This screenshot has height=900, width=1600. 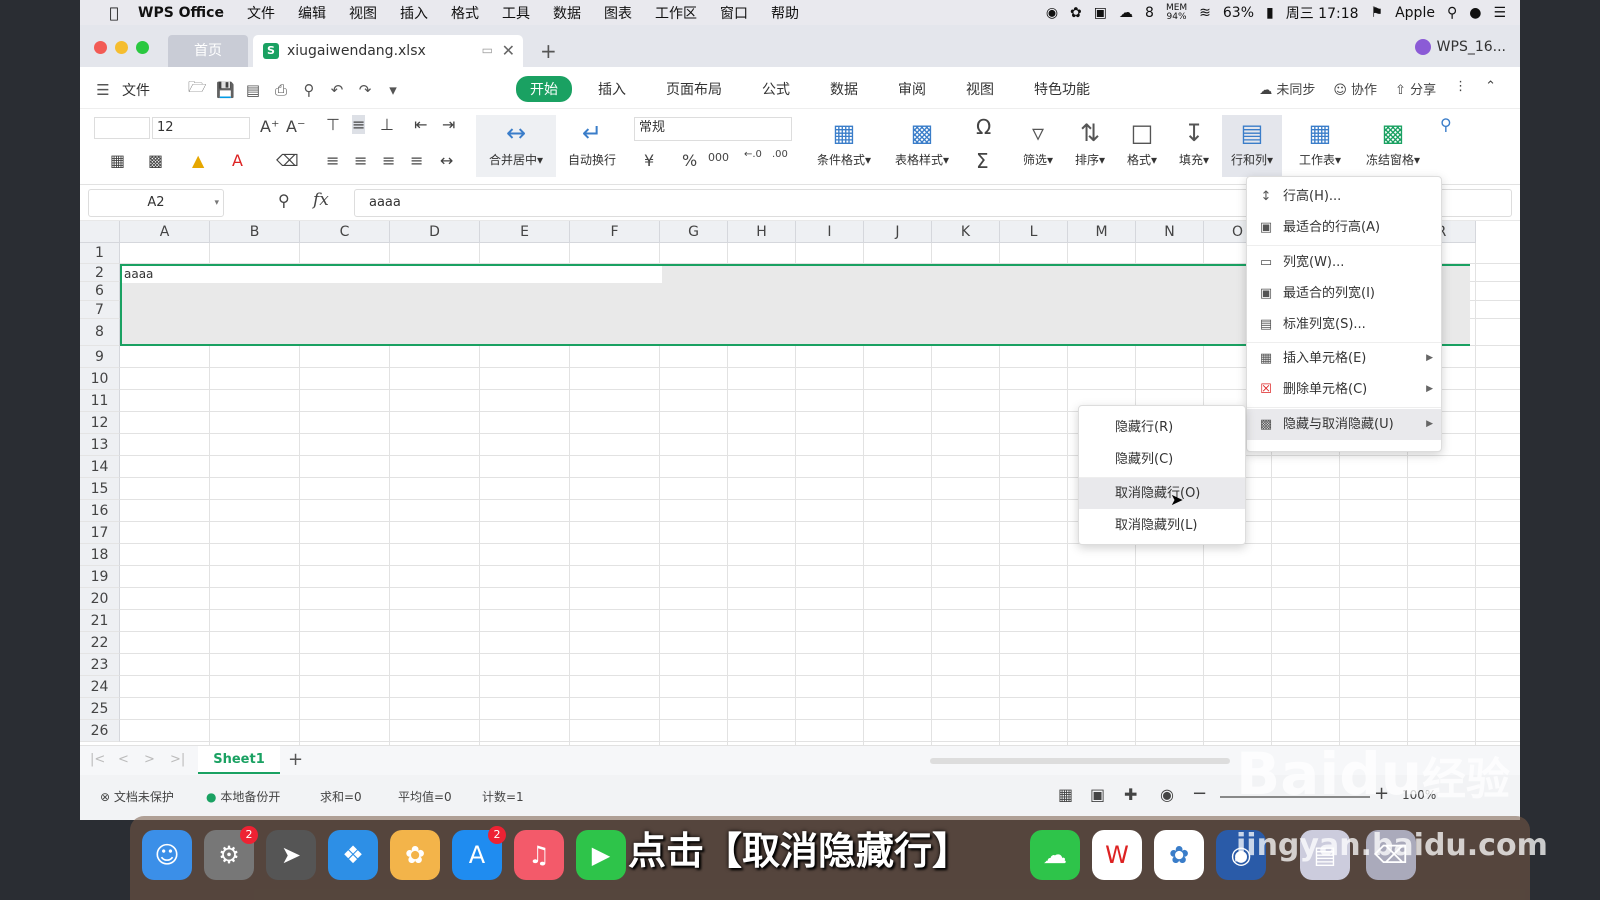 What do you see at coordinates (479, 853) in the screenshot?
I see `app-store-icon: A2` at bounding box center [479, 853].